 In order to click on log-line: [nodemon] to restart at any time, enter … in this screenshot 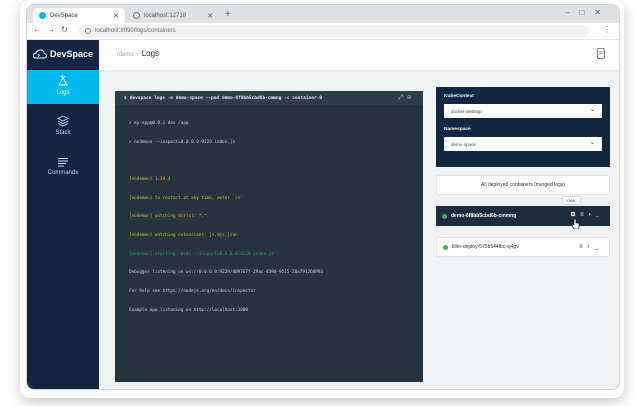, I will do `click(186, 198)`.